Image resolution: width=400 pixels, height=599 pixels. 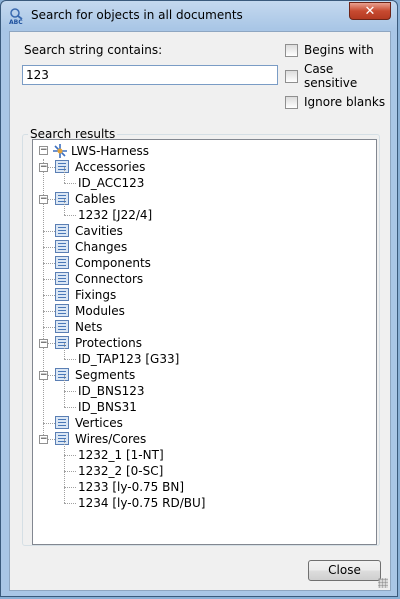 I want to click on option-case-sensitive: Case sensitive, so click(x=337, y=76).